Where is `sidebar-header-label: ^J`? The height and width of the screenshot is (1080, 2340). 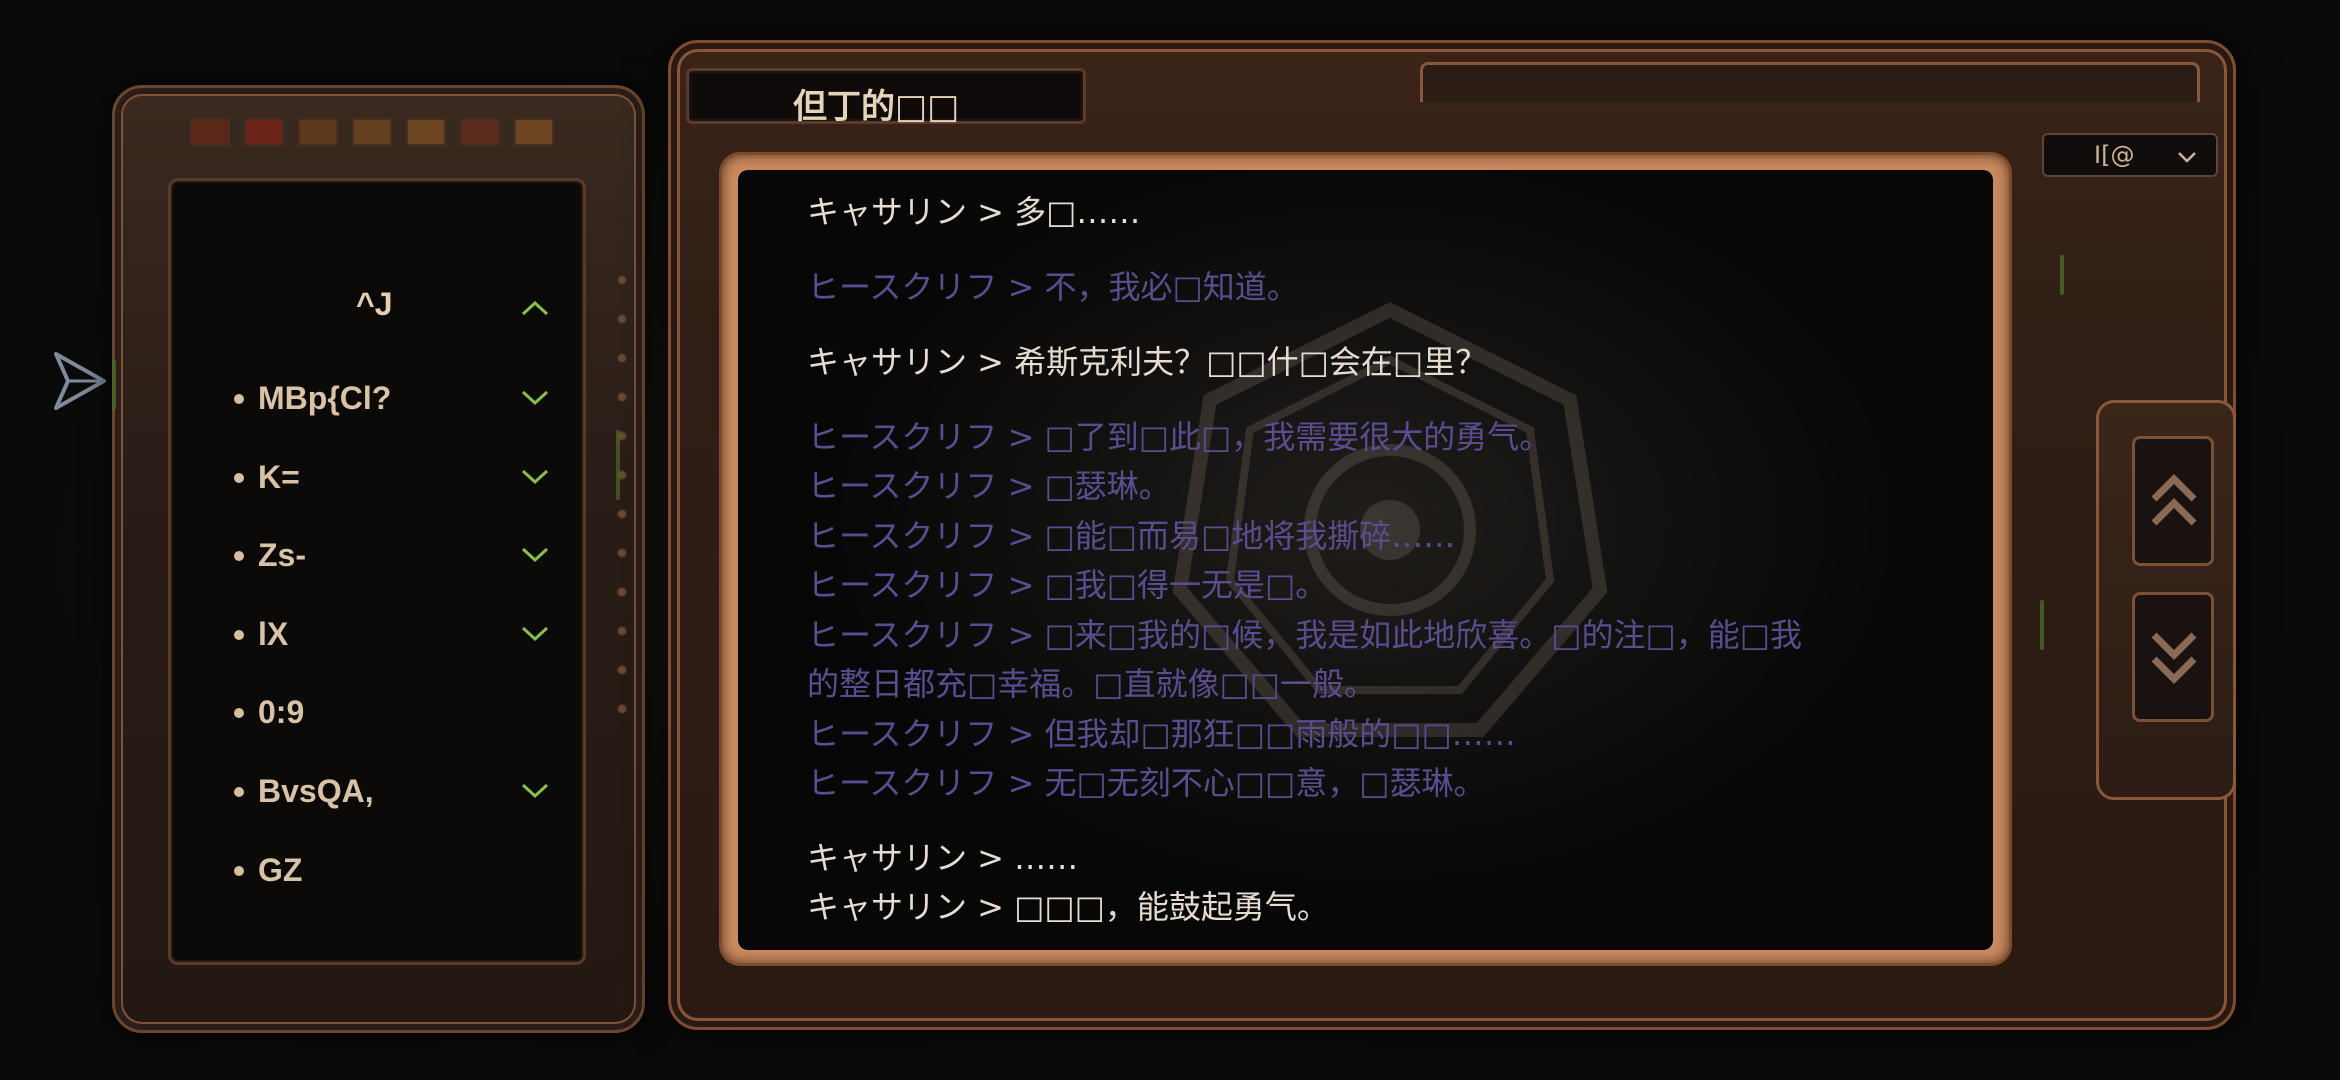 sidebar-header-label: ^J is located at coordinates (374, 304).